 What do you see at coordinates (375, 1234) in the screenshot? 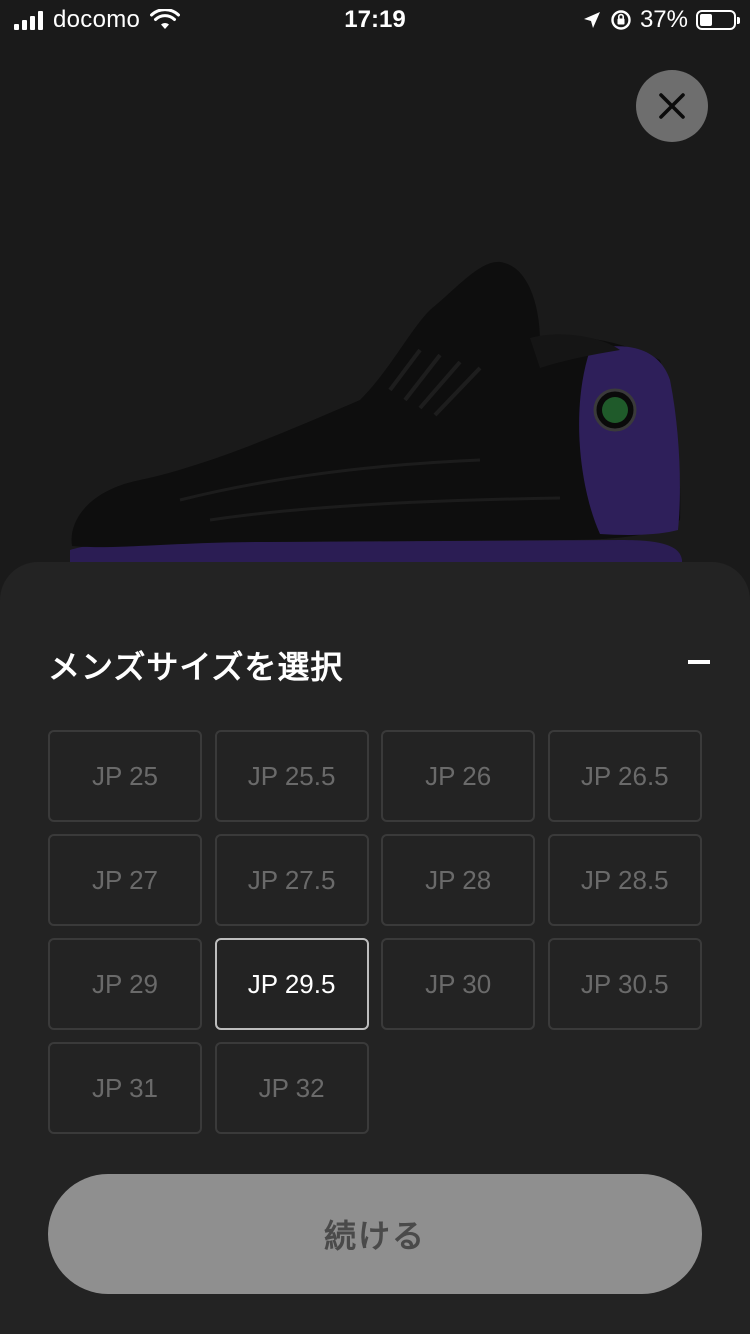
I see `continue-button: 続ける` at bounding box center [375, 1234].